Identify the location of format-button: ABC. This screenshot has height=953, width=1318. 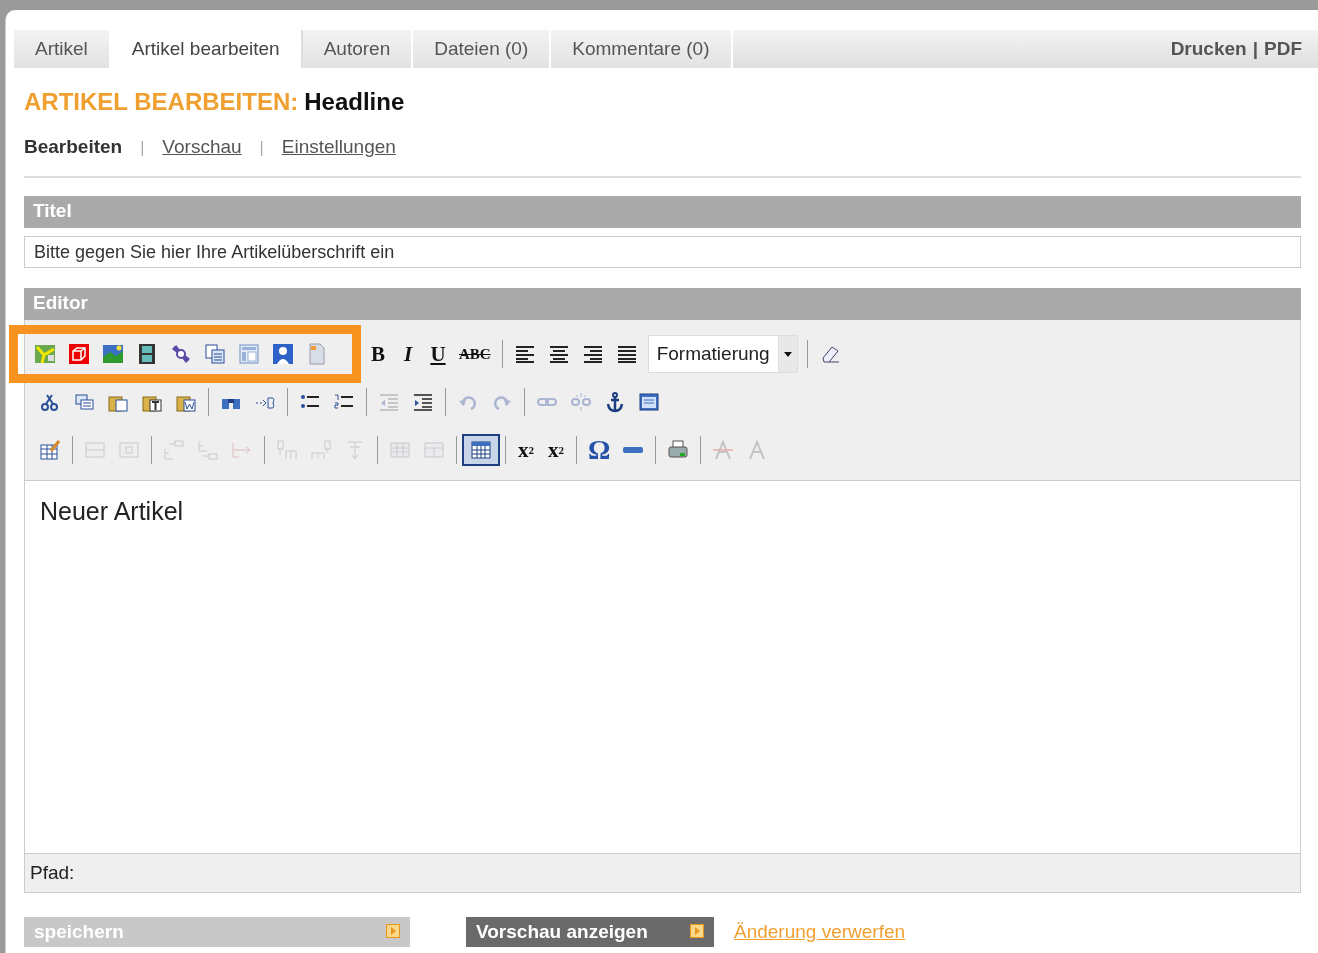
(475, 354).